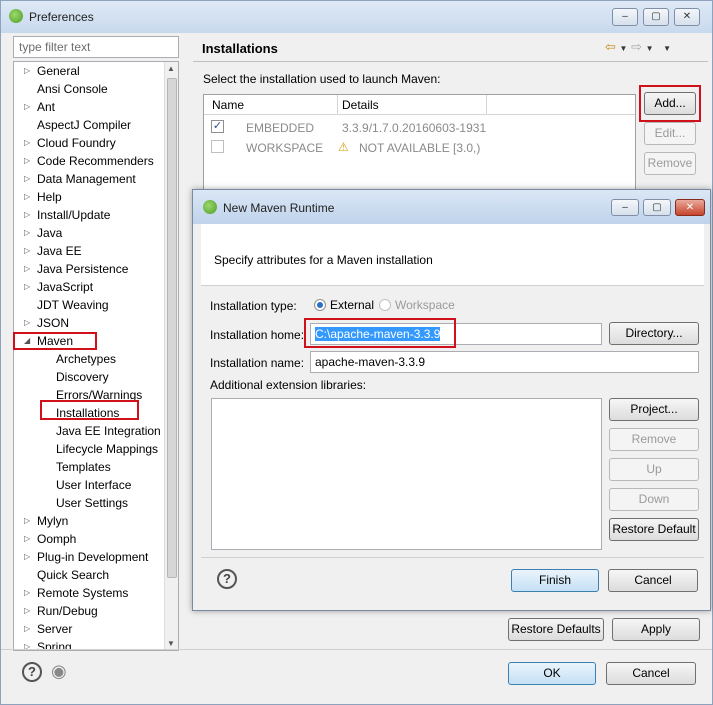  What do you see at coordinates (217, 126) in the screenshot?
I see `row-checkbox: ✓` at bounding box center [217, 126].